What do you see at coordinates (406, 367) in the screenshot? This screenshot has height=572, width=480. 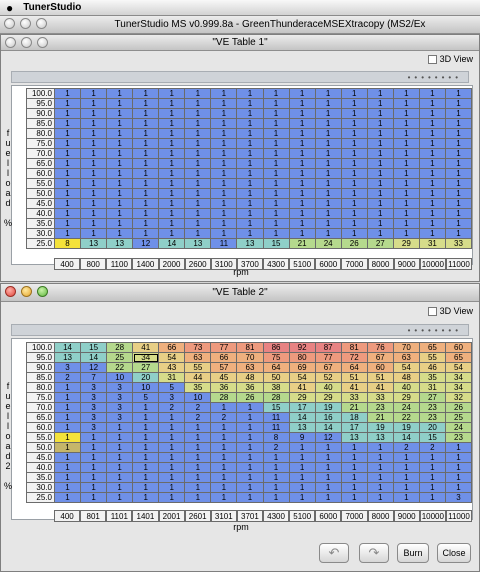 I see `ve-cell: 54` at bounding box center [406, 367].